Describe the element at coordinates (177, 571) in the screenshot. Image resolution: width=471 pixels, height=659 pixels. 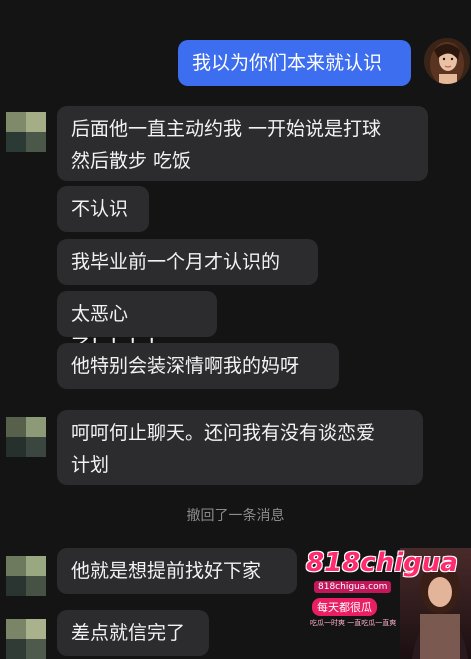
I see `incoming-message: 他就是想提前找好下家` at that location.